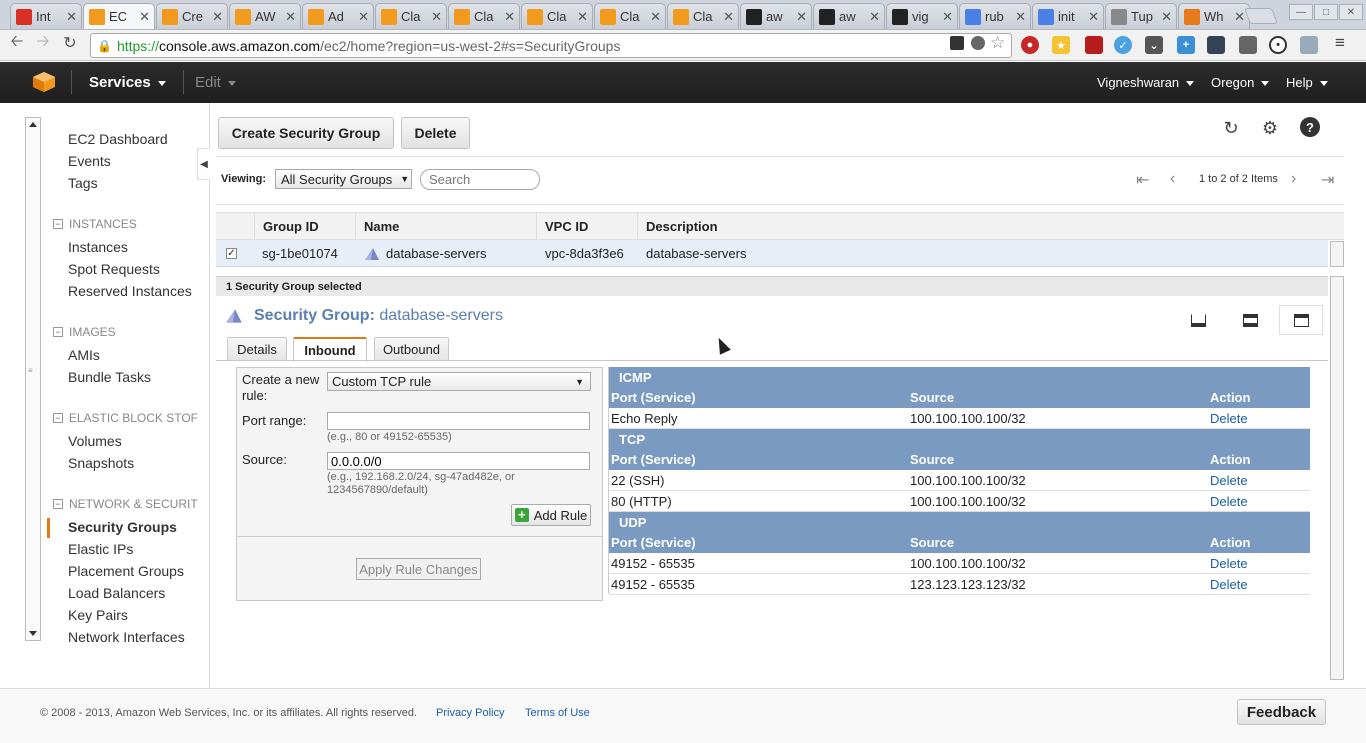 This screenshot has width=1366, height=743. What do you see at coordinates (100, 549) in the screenshot?
I see `sidebar-item: Elastic IPs` at bounding box center [100, 549].